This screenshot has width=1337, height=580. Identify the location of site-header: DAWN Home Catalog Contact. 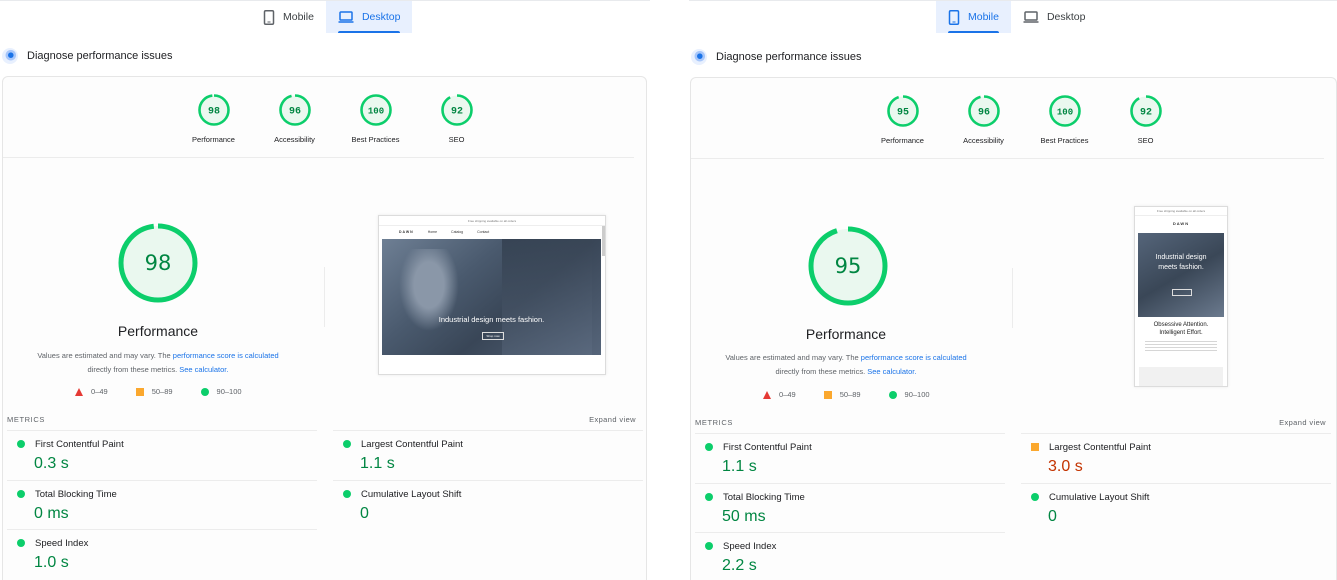
(492, 232).